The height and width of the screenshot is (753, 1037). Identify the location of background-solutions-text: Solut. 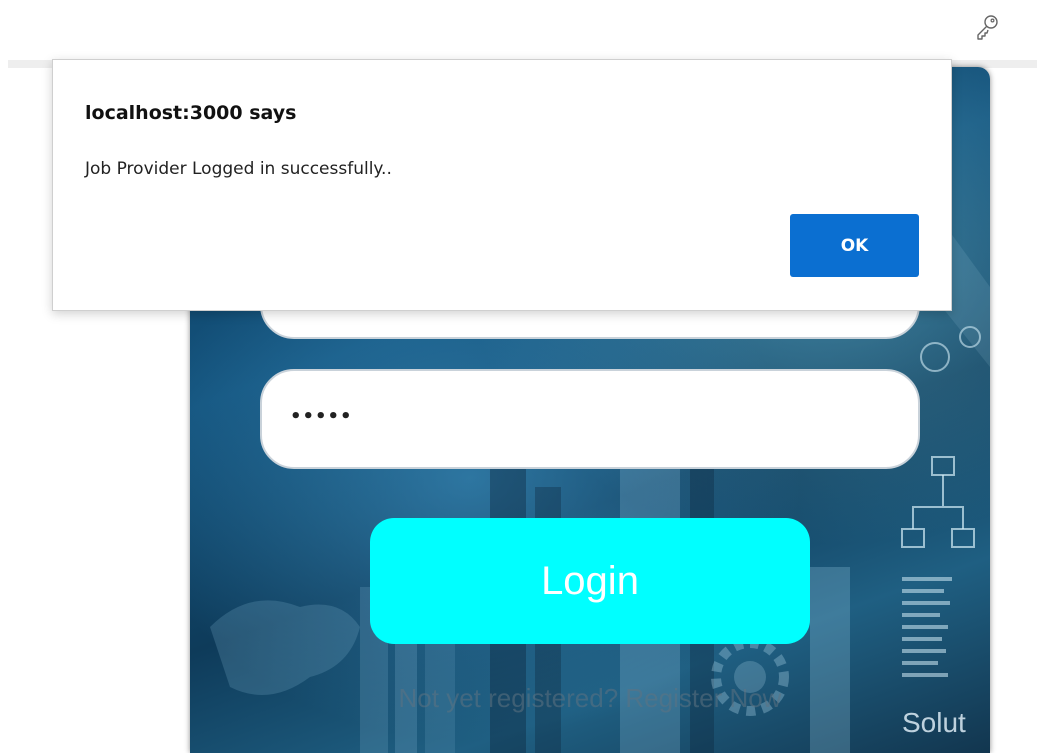
(934, 722).